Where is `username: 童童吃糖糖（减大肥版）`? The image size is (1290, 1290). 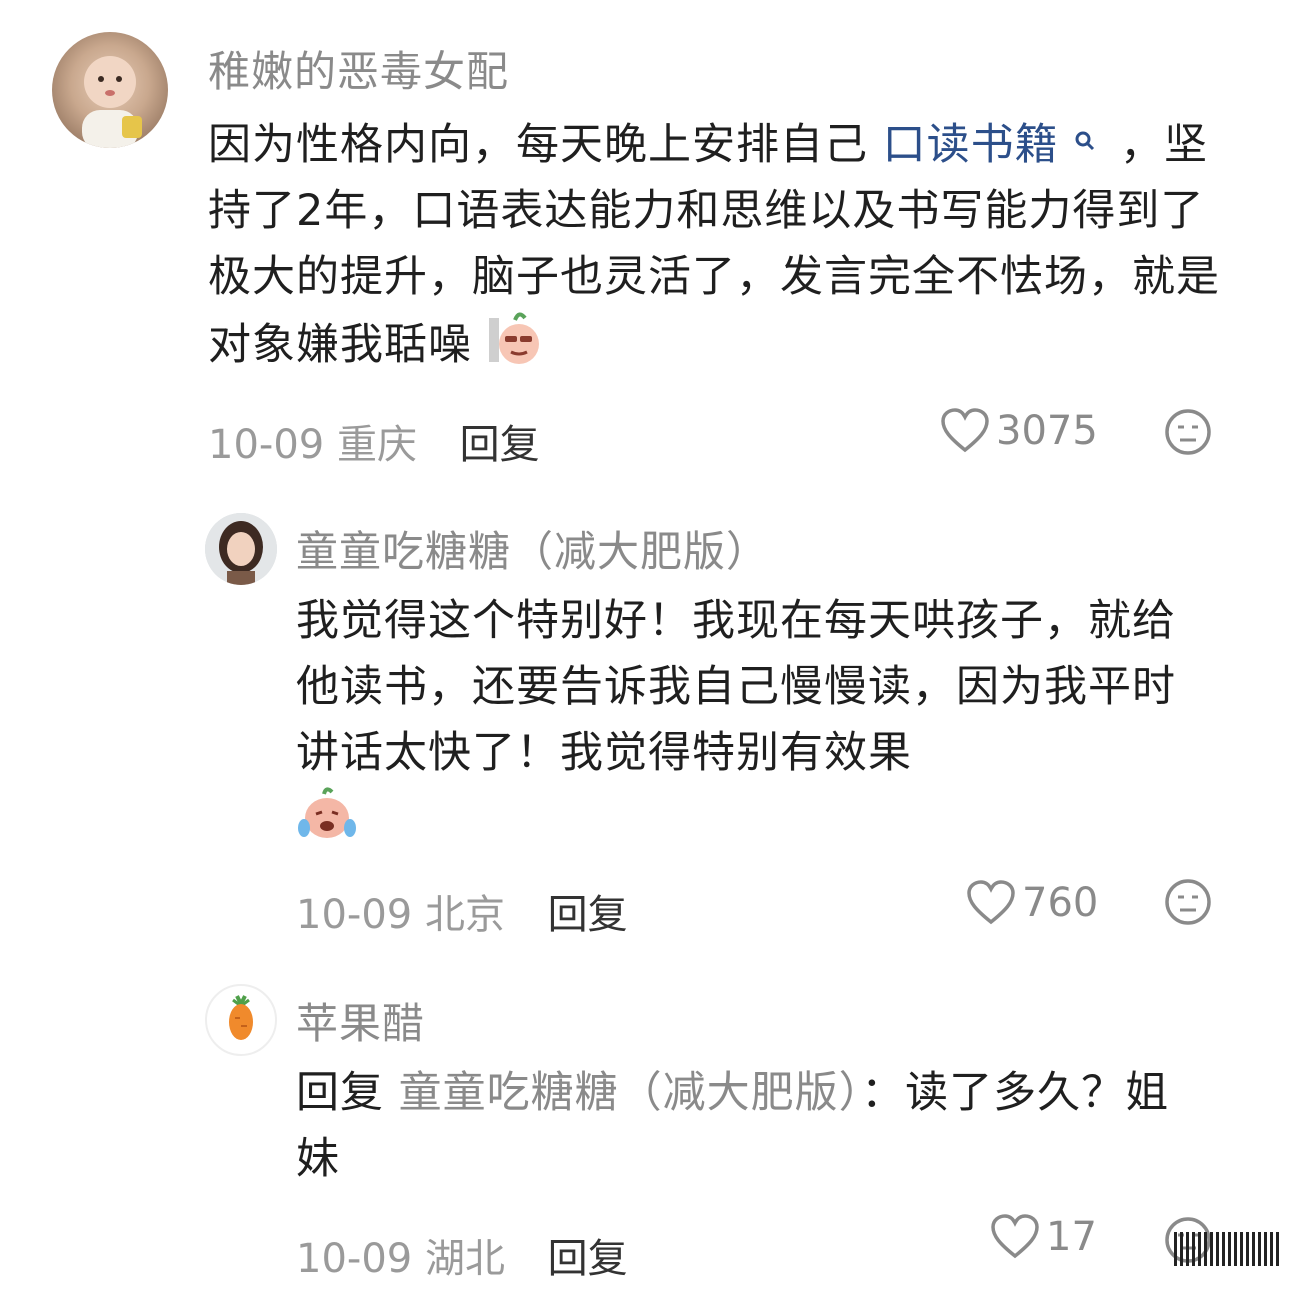
username: 童童吃糖糖（减大肥版） is located at coordinates (532, 548).